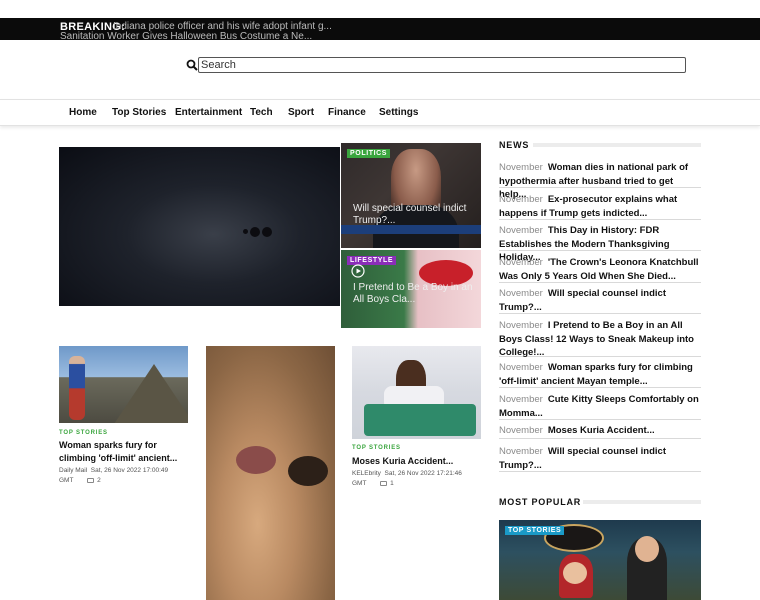 The image size is (760, 600). I want to click on nav-item-finance: Finance, so click(347, 112).